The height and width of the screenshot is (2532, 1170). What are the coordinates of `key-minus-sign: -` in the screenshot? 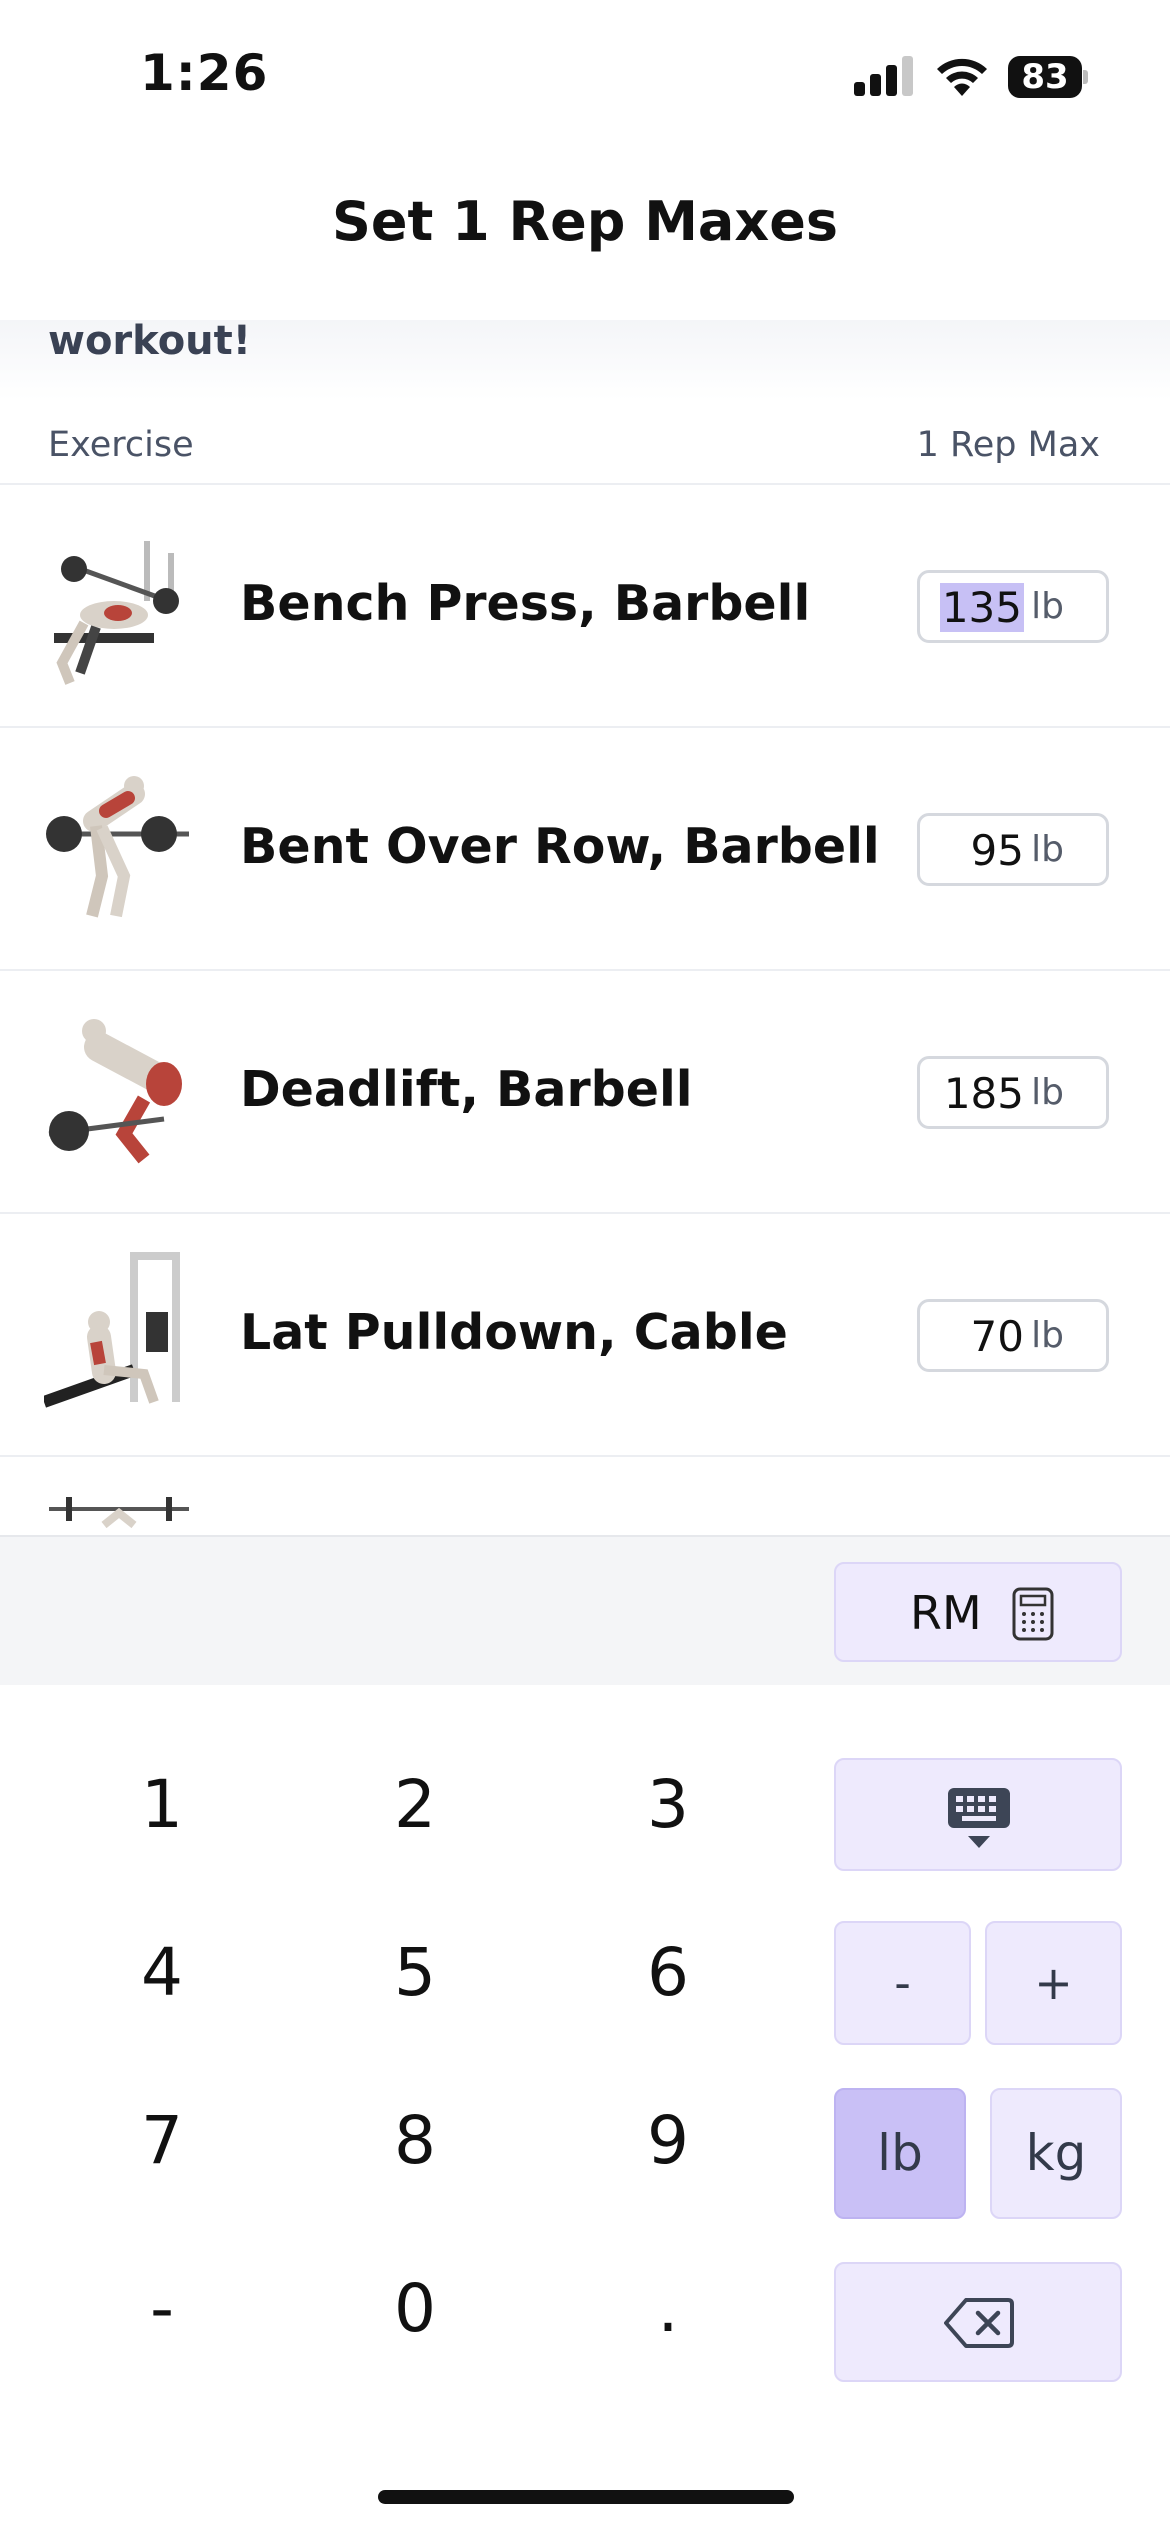 It's located at (162, 2309).